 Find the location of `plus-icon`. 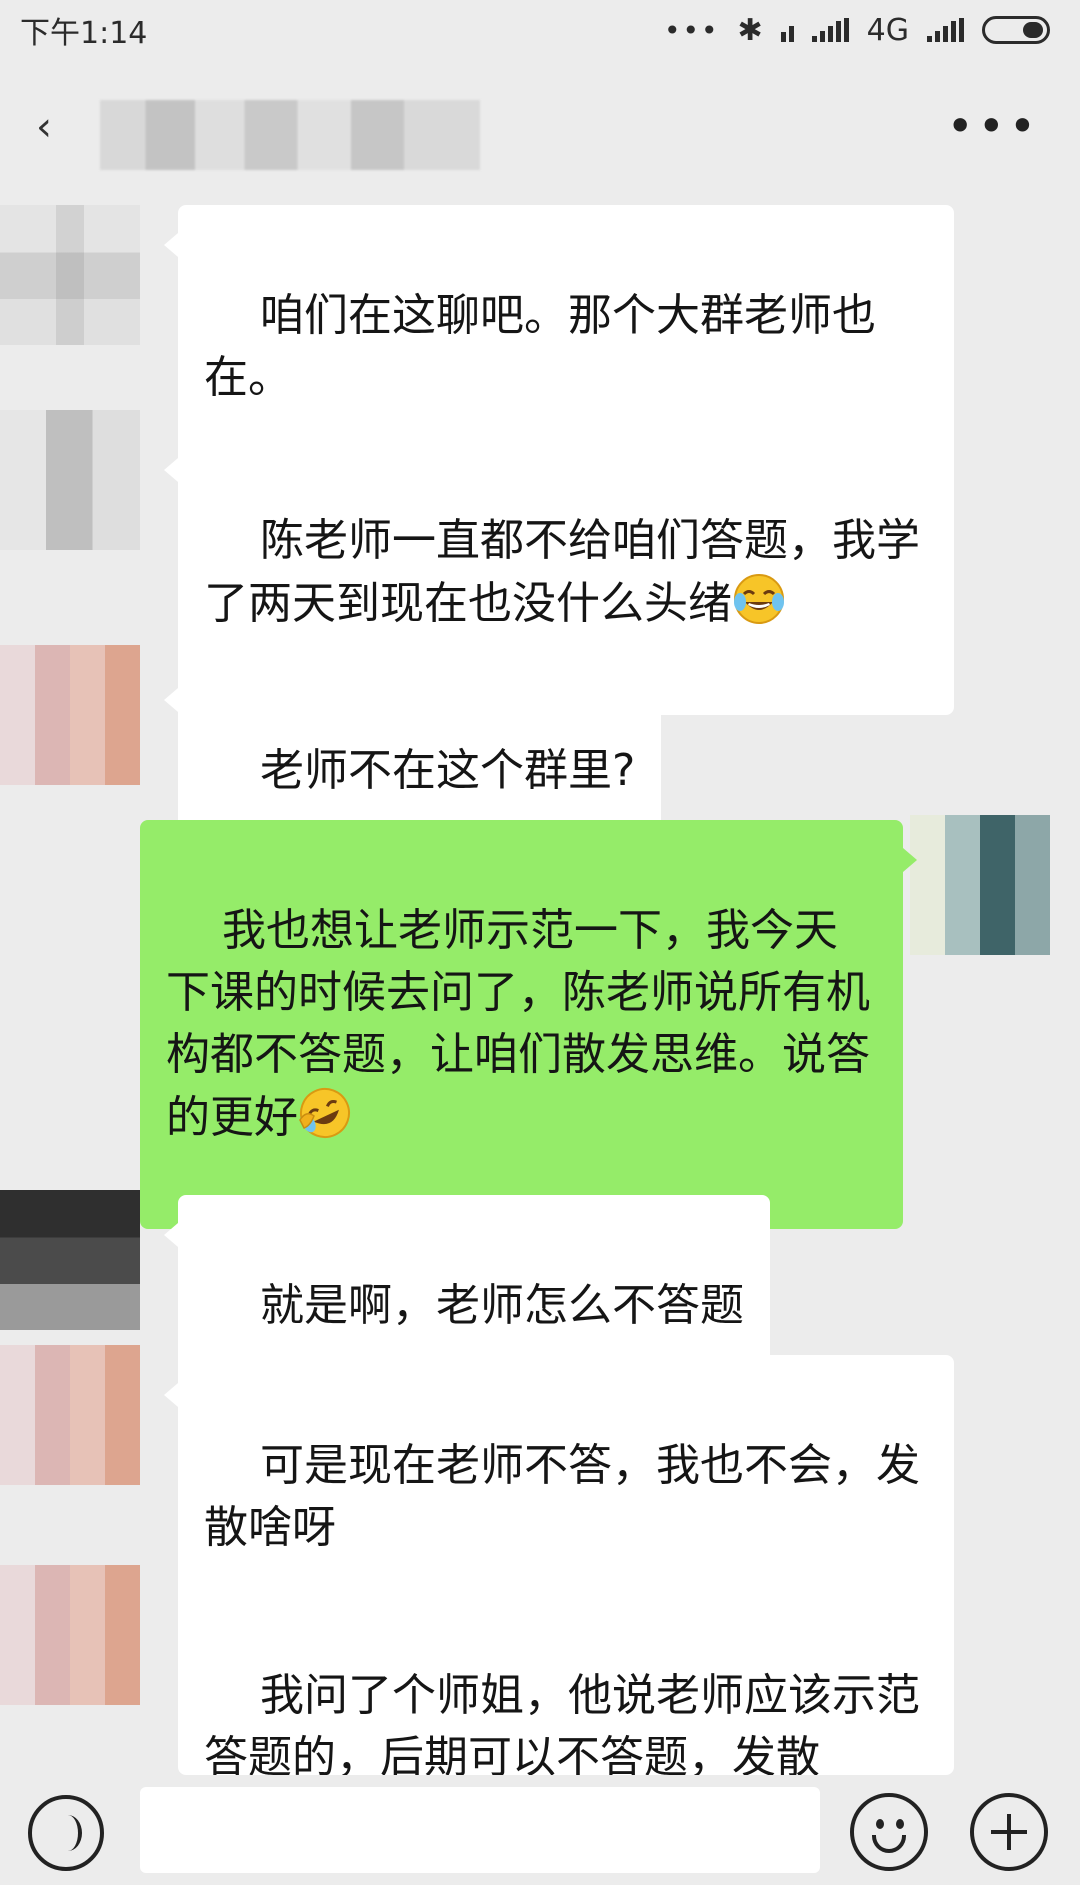

plus-icon is located at coordinates (1009, 1832).